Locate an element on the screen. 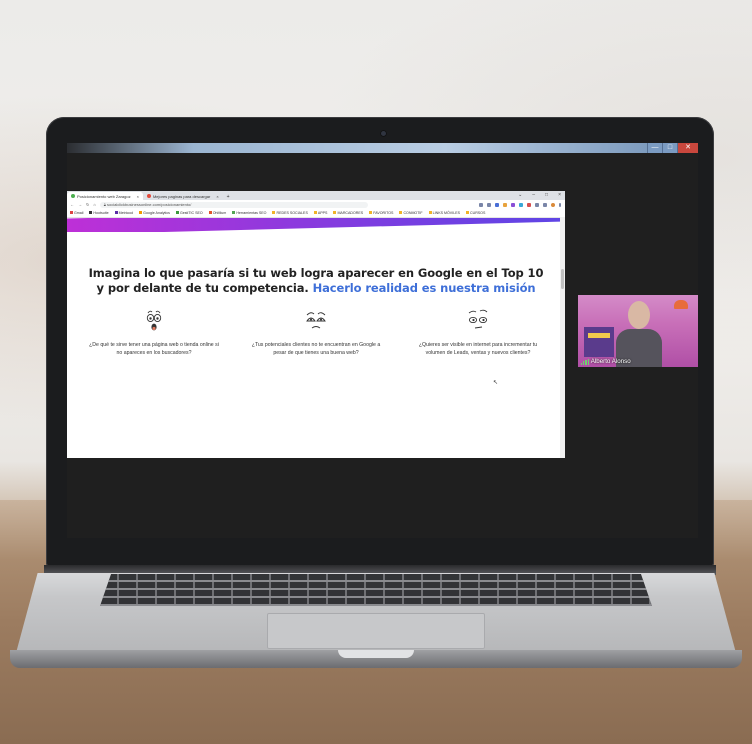  bookmark-folder-apps: APPS is located at coordinates (320, 213).